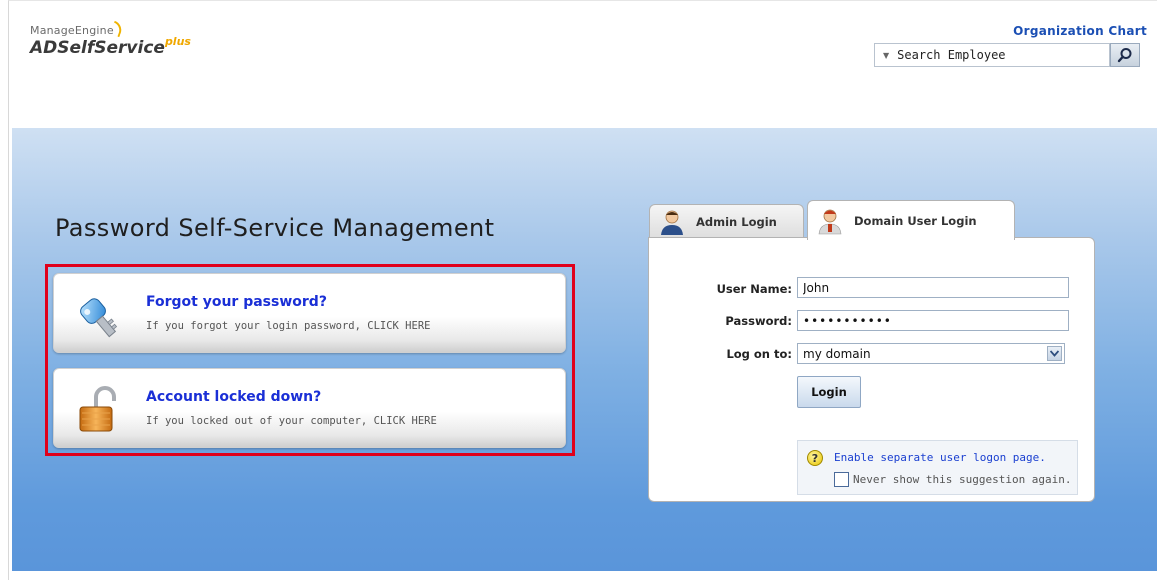  I want to click on login-button: Login, so click(829, 392).